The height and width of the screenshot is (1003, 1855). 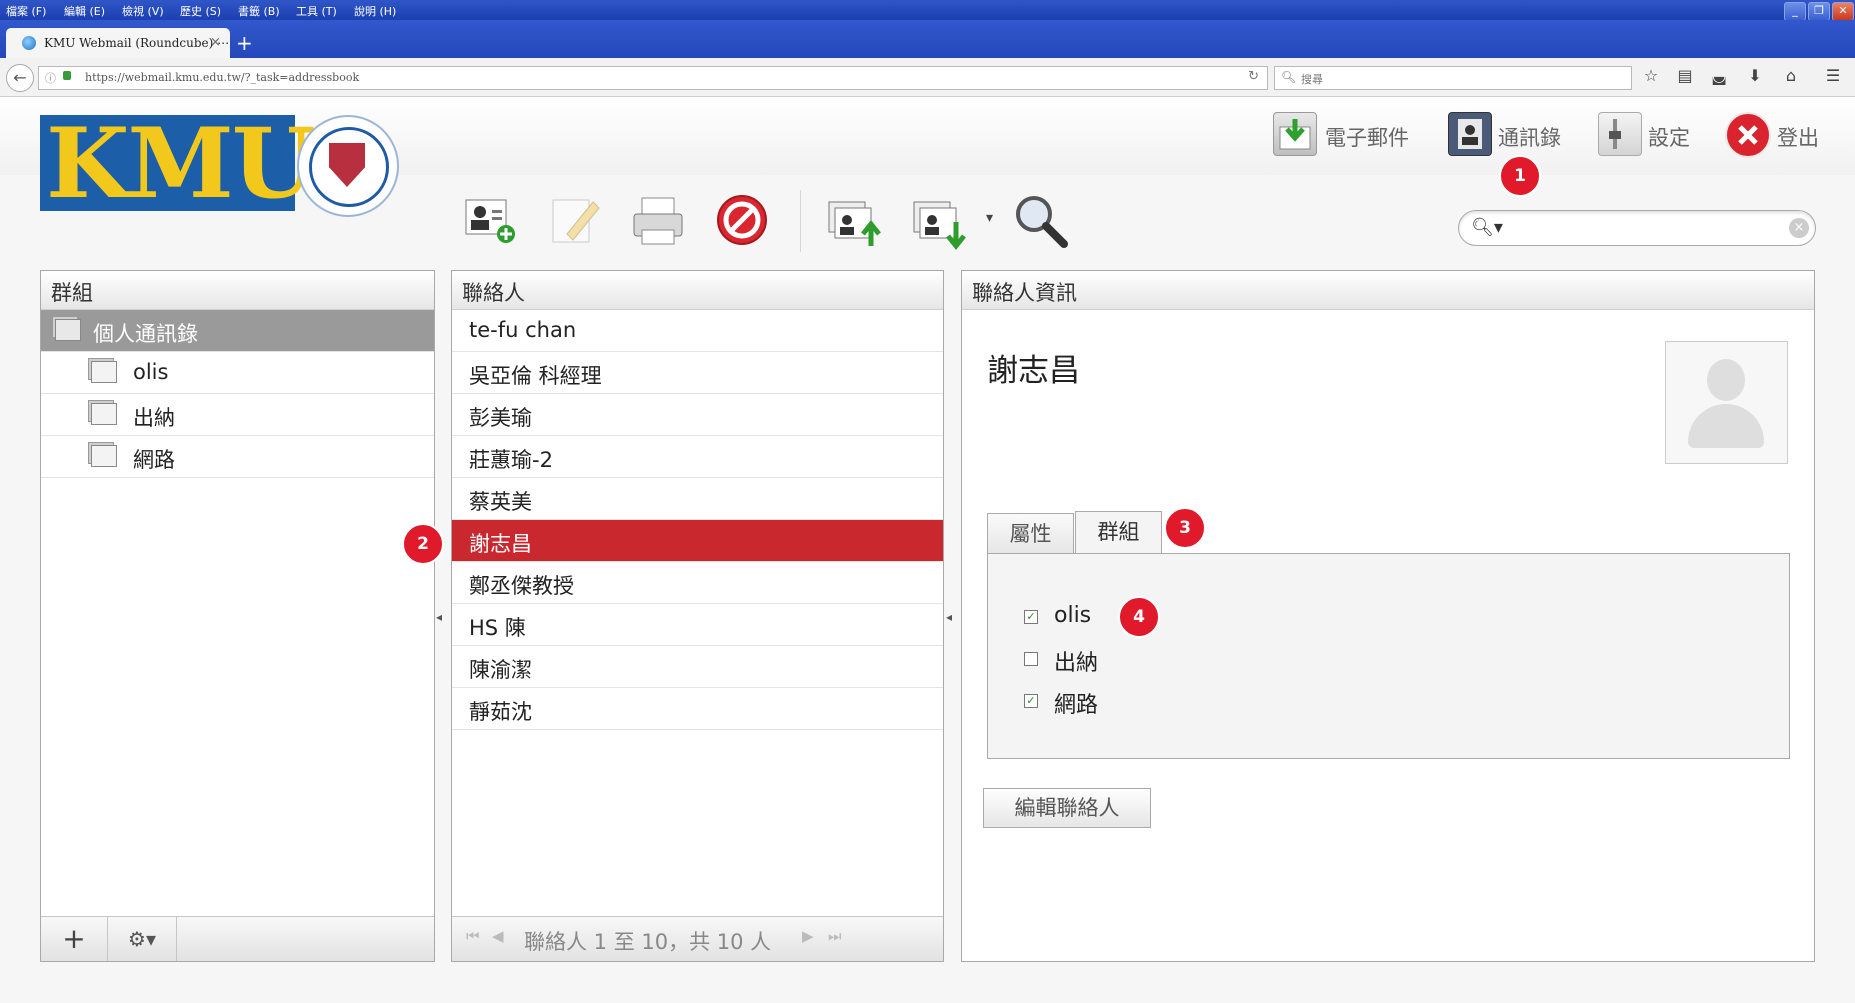 What do you see at coordinates (1755, 75) in the screenshot?
I see `download-icon: ⬇` at bounding box center [1755, 75].